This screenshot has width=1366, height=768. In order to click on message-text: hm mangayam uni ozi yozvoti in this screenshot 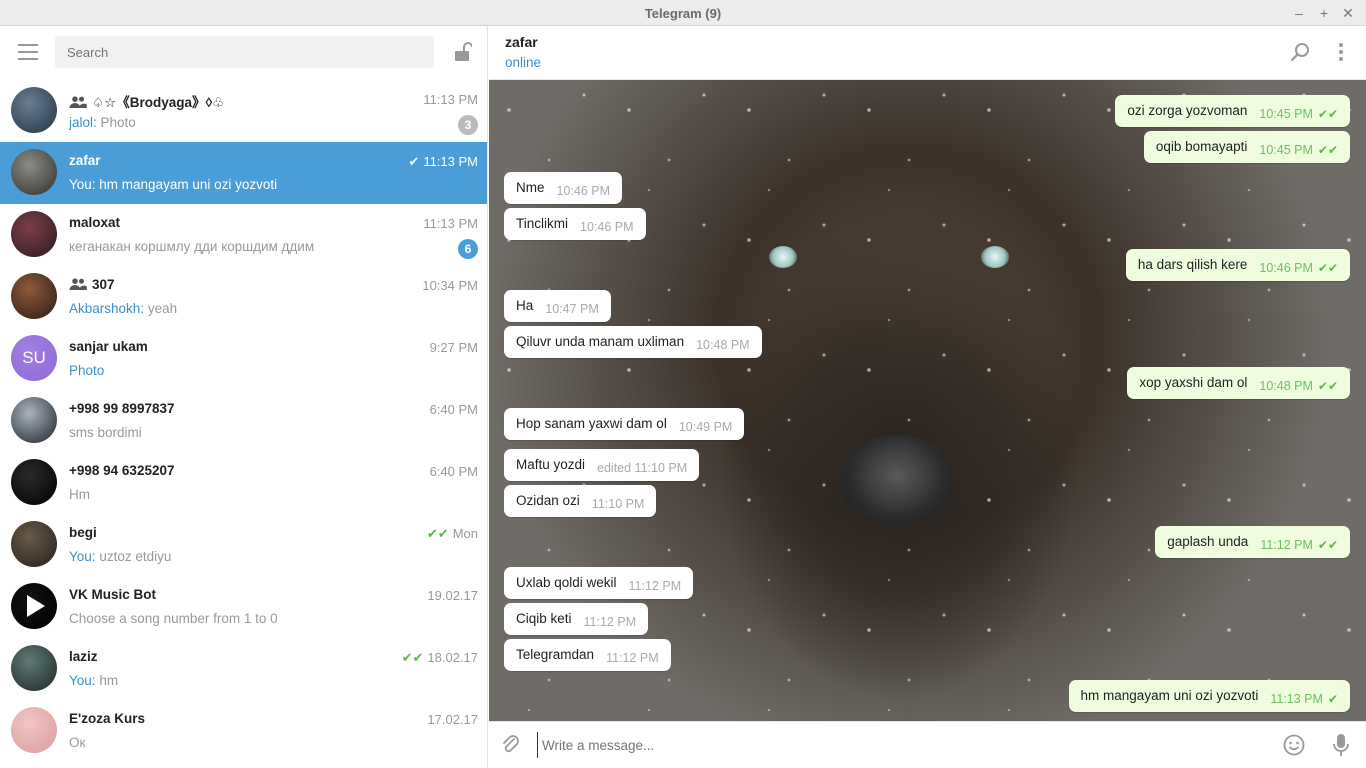, I will do `click(1169, 695)`.